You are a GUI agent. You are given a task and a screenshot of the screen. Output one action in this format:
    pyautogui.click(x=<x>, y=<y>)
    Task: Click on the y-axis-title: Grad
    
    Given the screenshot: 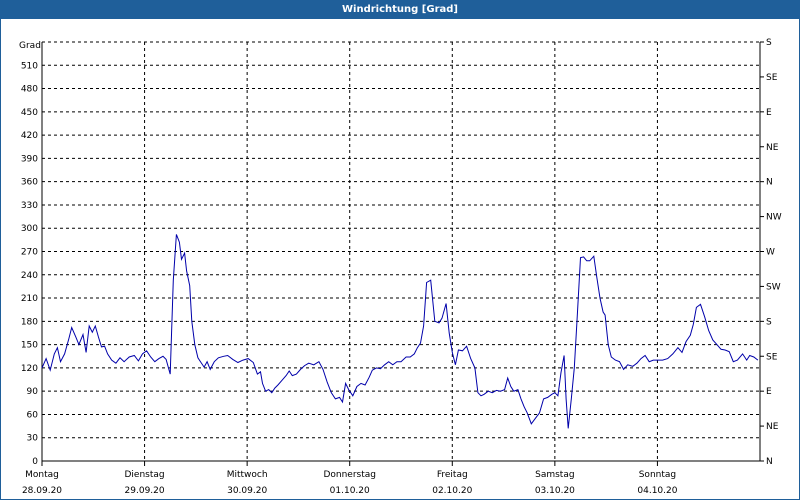 What is the action you would take?
    pyautogui.click(x=30, y=46)
    